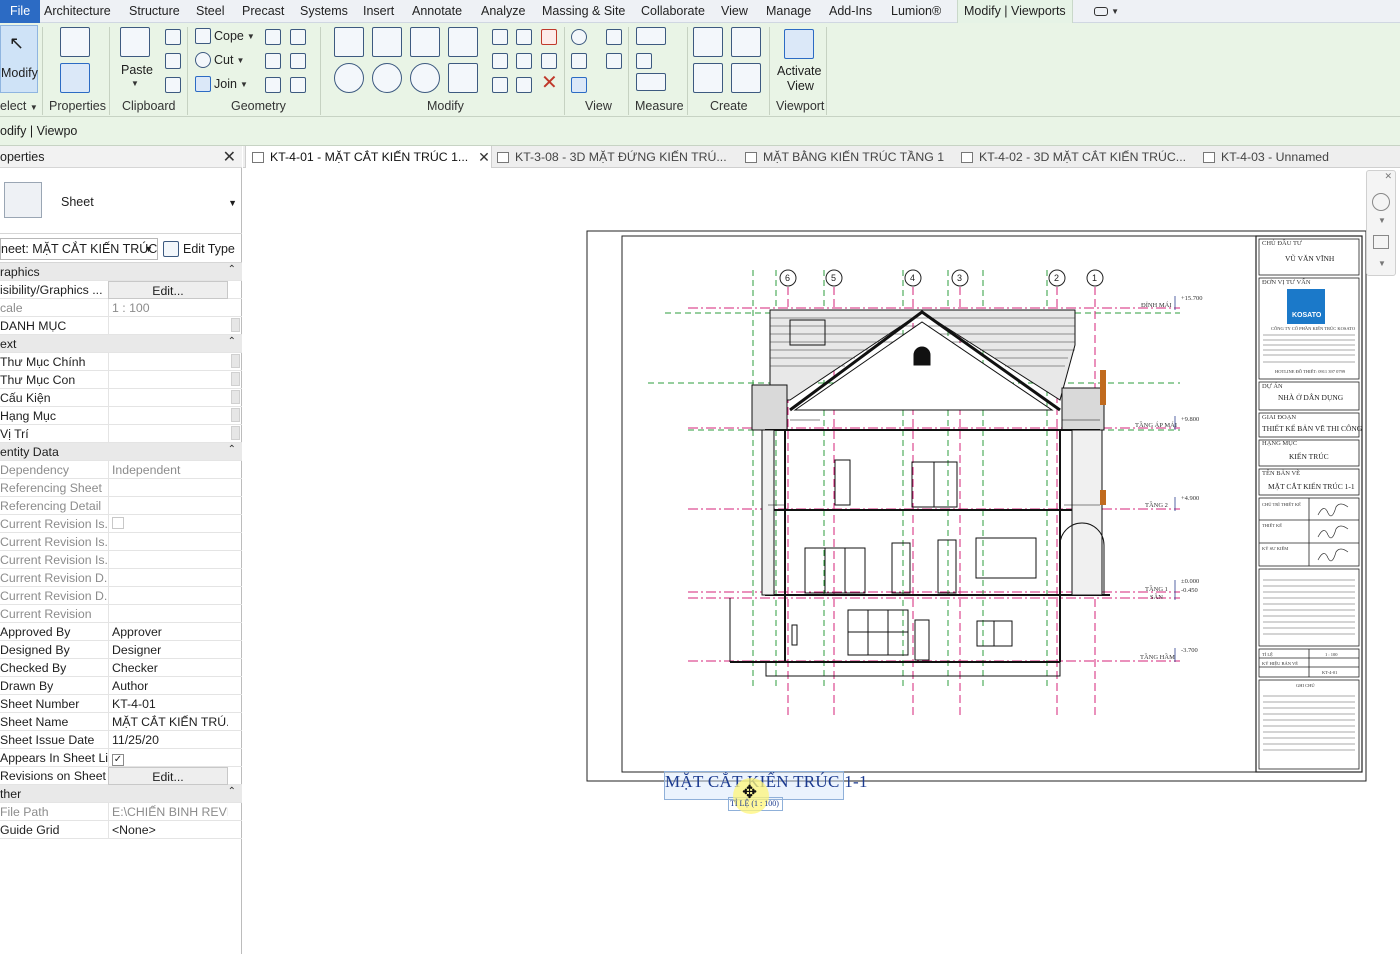 This screenshot has width=1400, height=954. I want to click on demolish-icon, so click(298, 61).